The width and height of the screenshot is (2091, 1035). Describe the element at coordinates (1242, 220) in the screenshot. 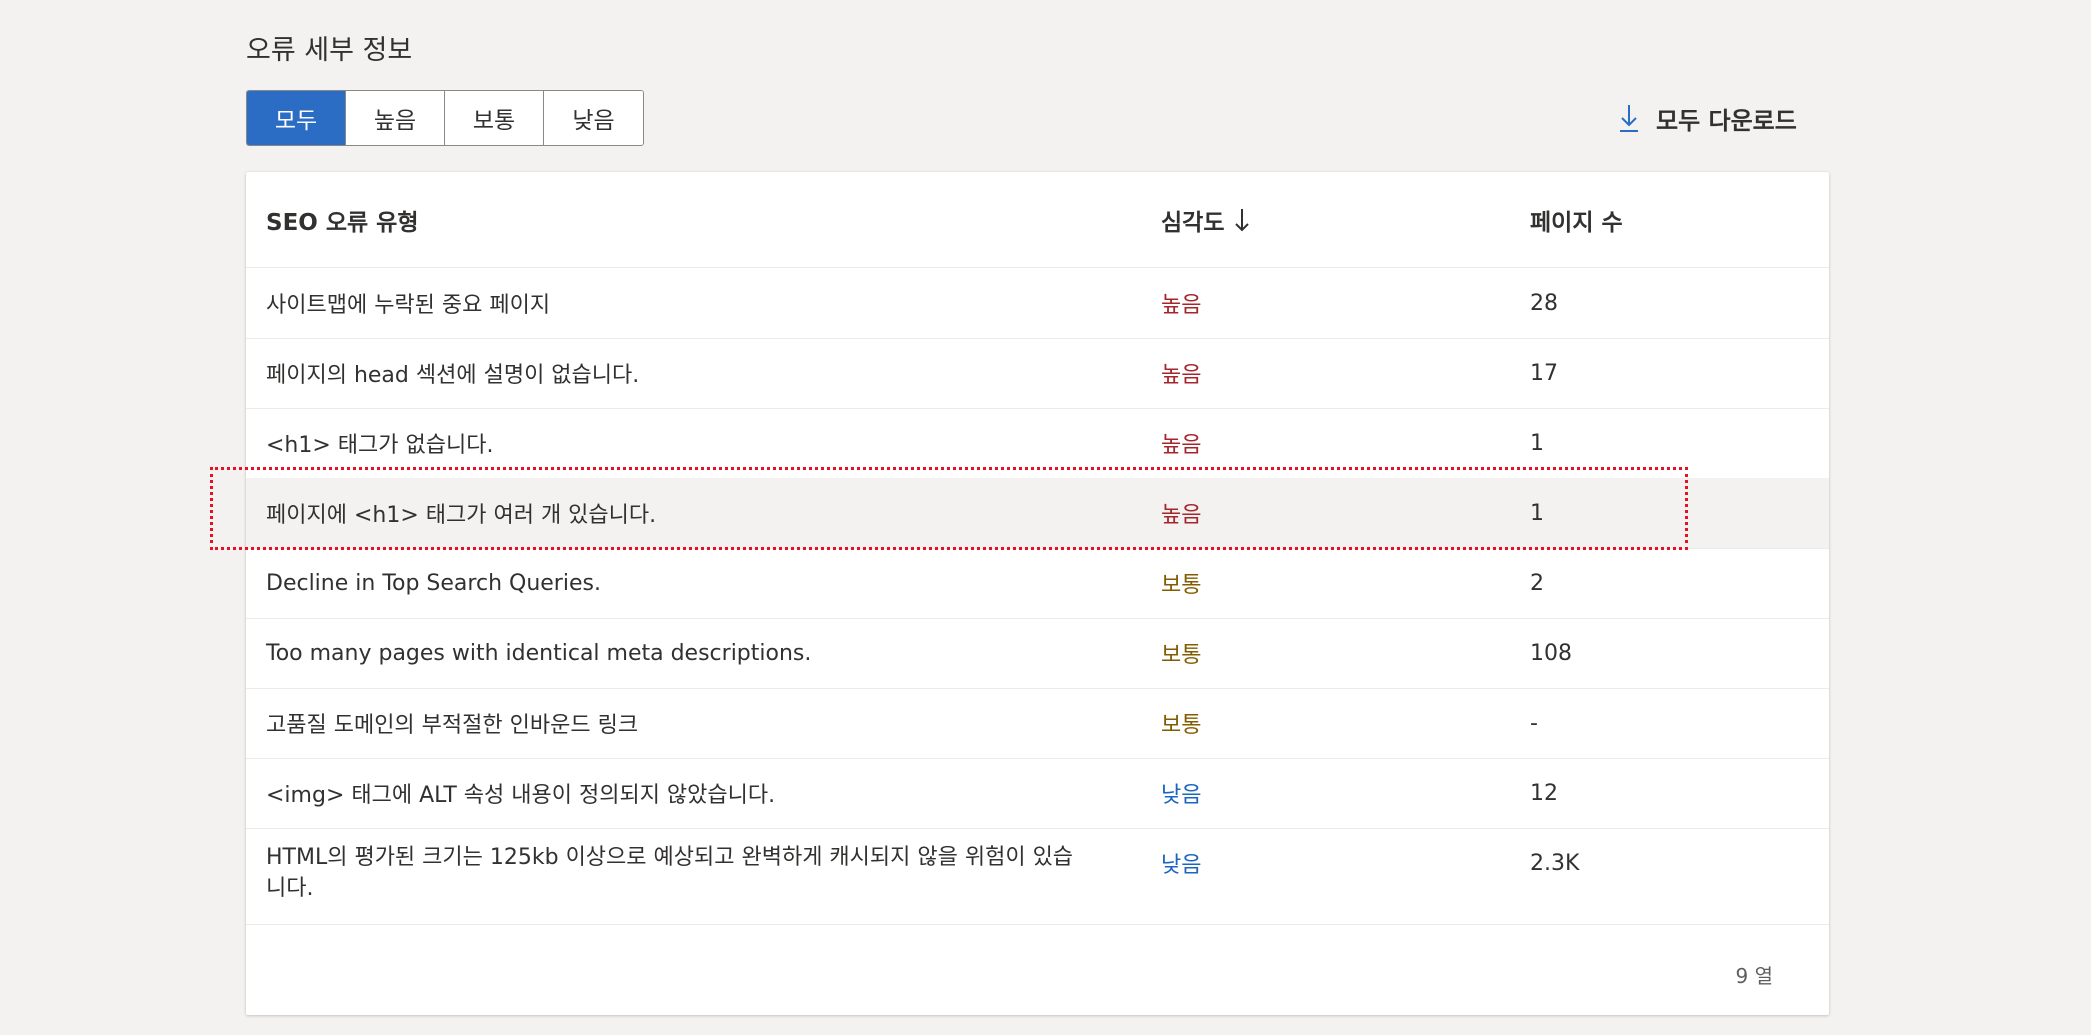

I see `arrow-down-icon` at that location.